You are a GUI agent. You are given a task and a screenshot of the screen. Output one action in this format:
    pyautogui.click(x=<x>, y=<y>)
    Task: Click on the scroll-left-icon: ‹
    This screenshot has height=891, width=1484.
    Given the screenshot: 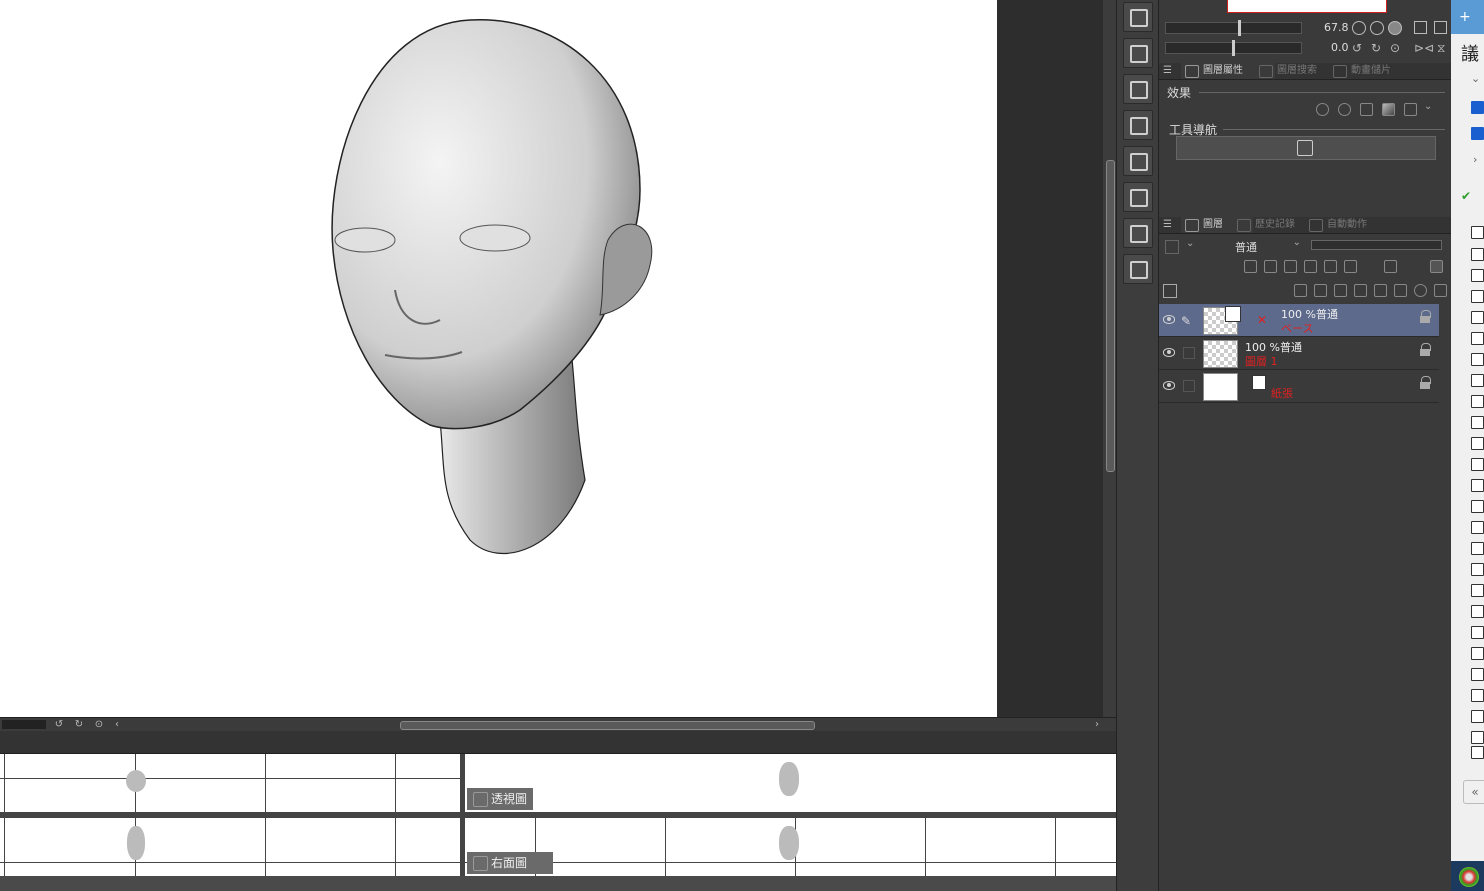 What is the action you would take?
    pyautogui.click(x=117, y=724)
    